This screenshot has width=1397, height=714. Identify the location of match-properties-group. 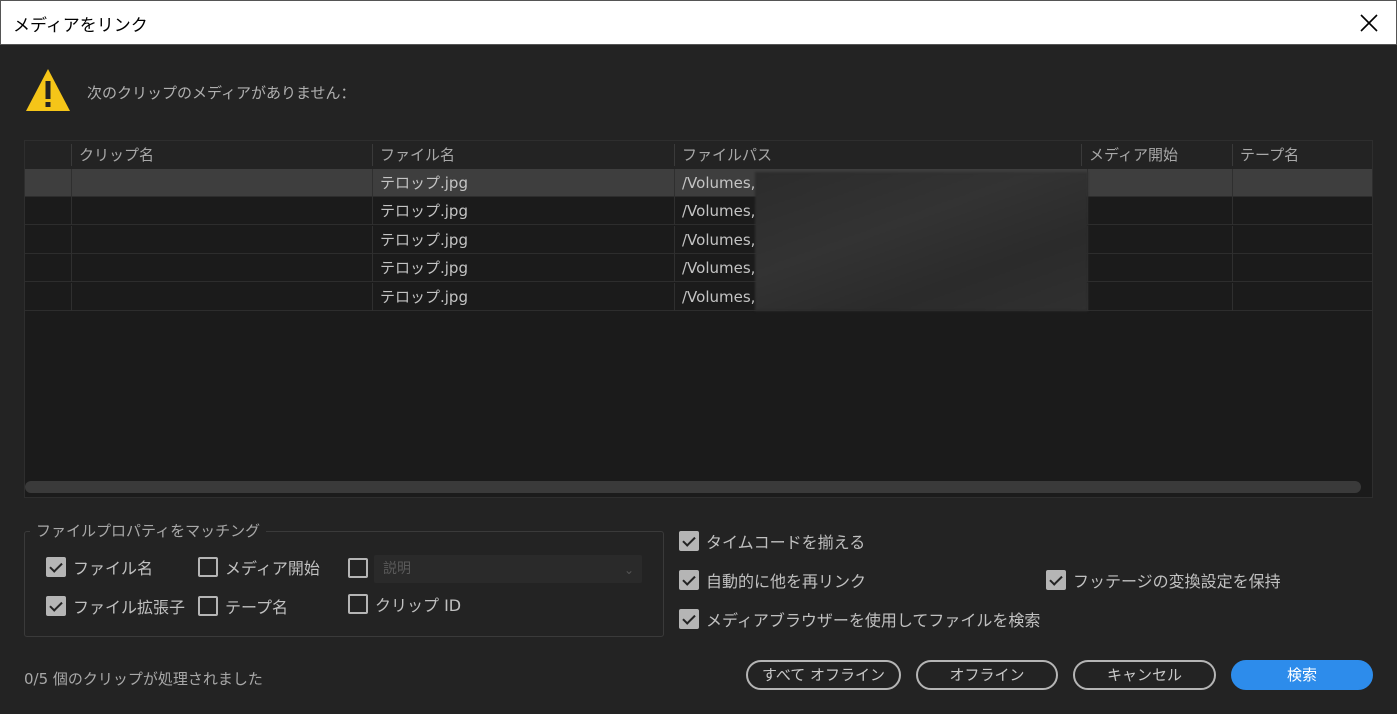
(344, 584).